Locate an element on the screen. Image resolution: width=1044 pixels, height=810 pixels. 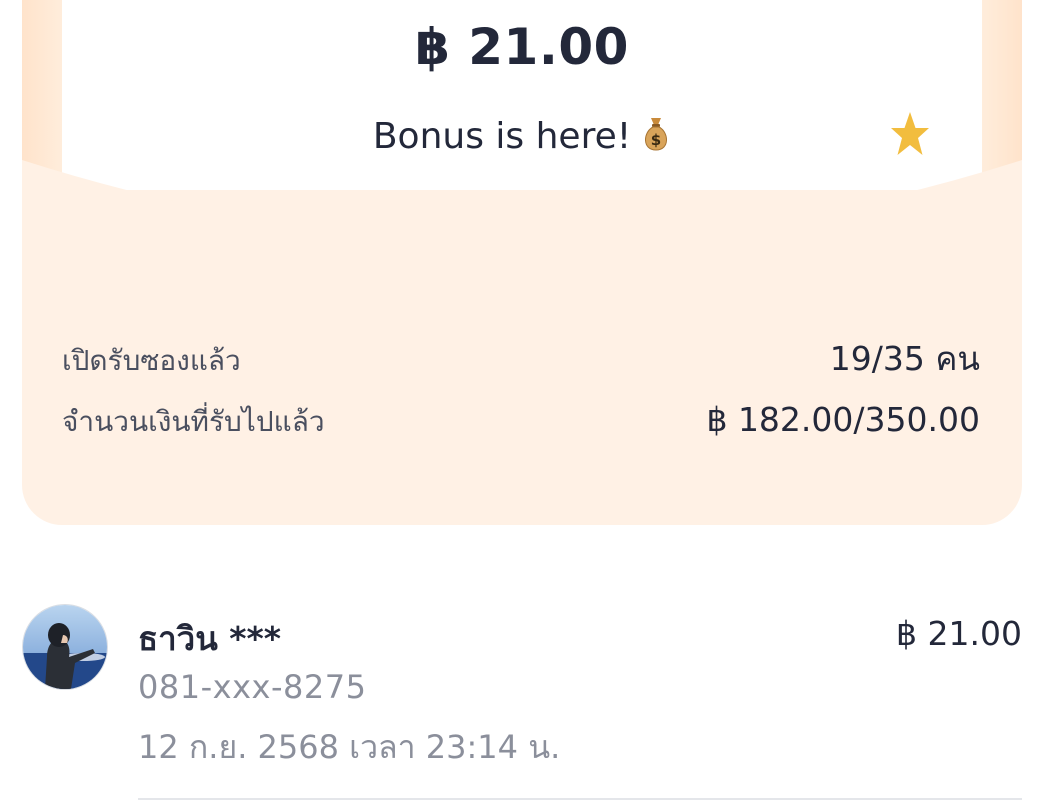
stat-amount-row: จำนวนเงินที่รับไปแล้ว ฿ 182.00/350.00 is located at coordinates (521, 422).